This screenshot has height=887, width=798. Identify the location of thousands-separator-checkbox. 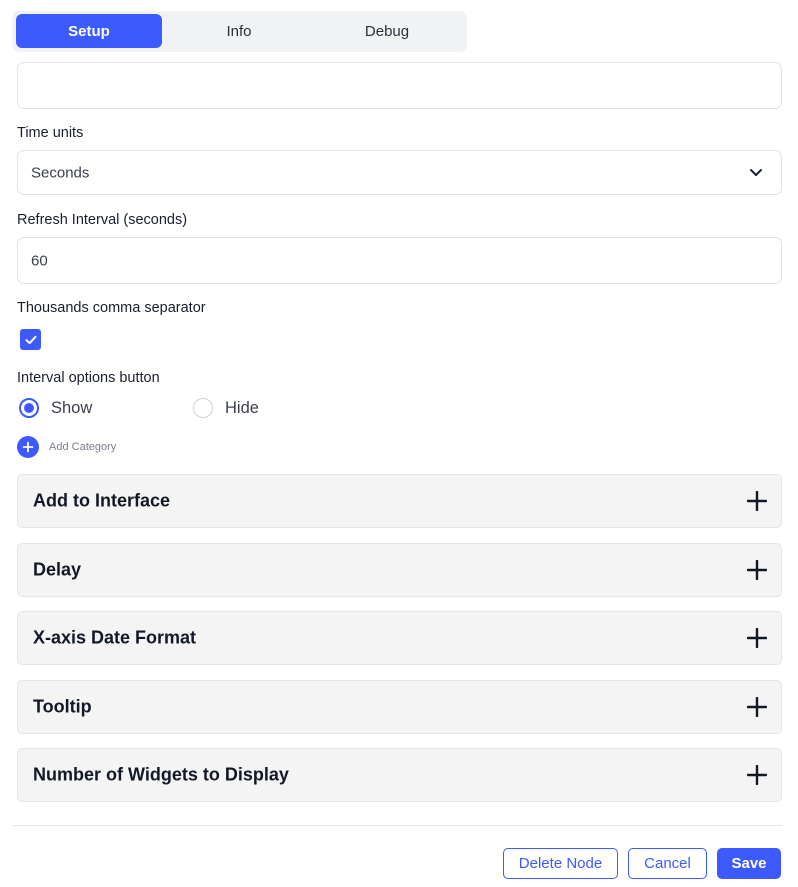
(30, 339).